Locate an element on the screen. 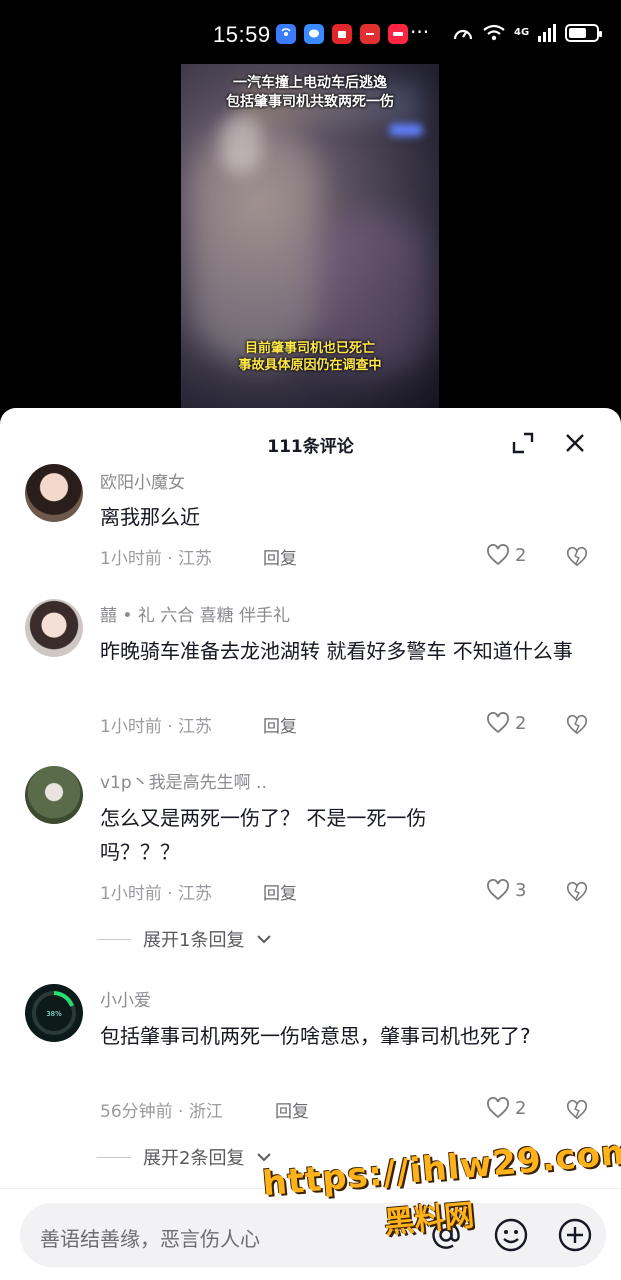 This screenshot has width=621, height=1280. speed-icon is located at coordinates (463, 34).